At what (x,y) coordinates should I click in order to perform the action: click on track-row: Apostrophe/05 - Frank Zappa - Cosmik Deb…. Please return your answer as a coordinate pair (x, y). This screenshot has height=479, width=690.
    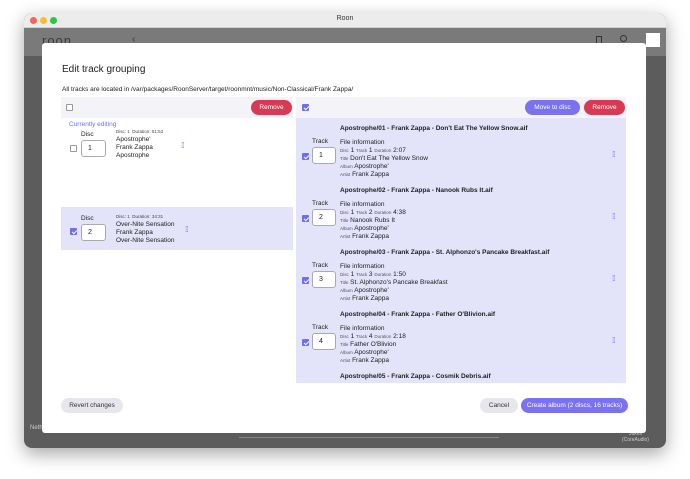
    Looking at the image, I should click on (461, 378).